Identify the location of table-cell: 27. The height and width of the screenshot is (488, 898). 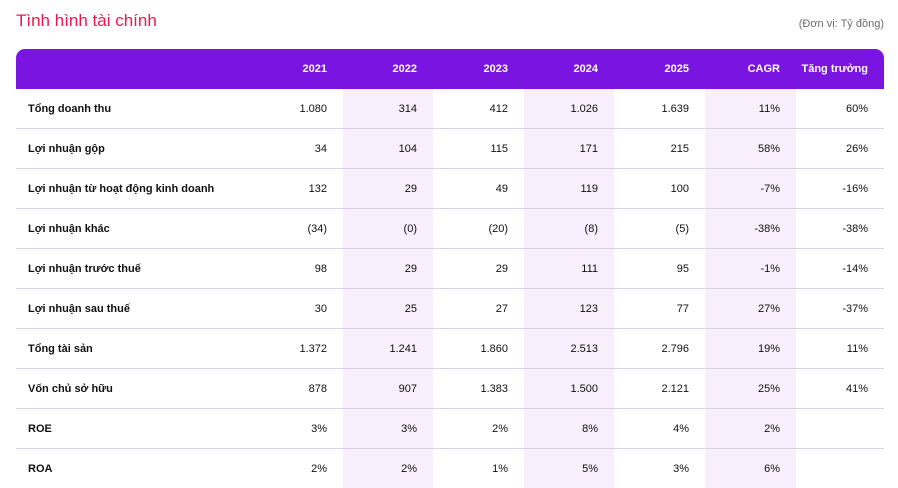
(478, 309).